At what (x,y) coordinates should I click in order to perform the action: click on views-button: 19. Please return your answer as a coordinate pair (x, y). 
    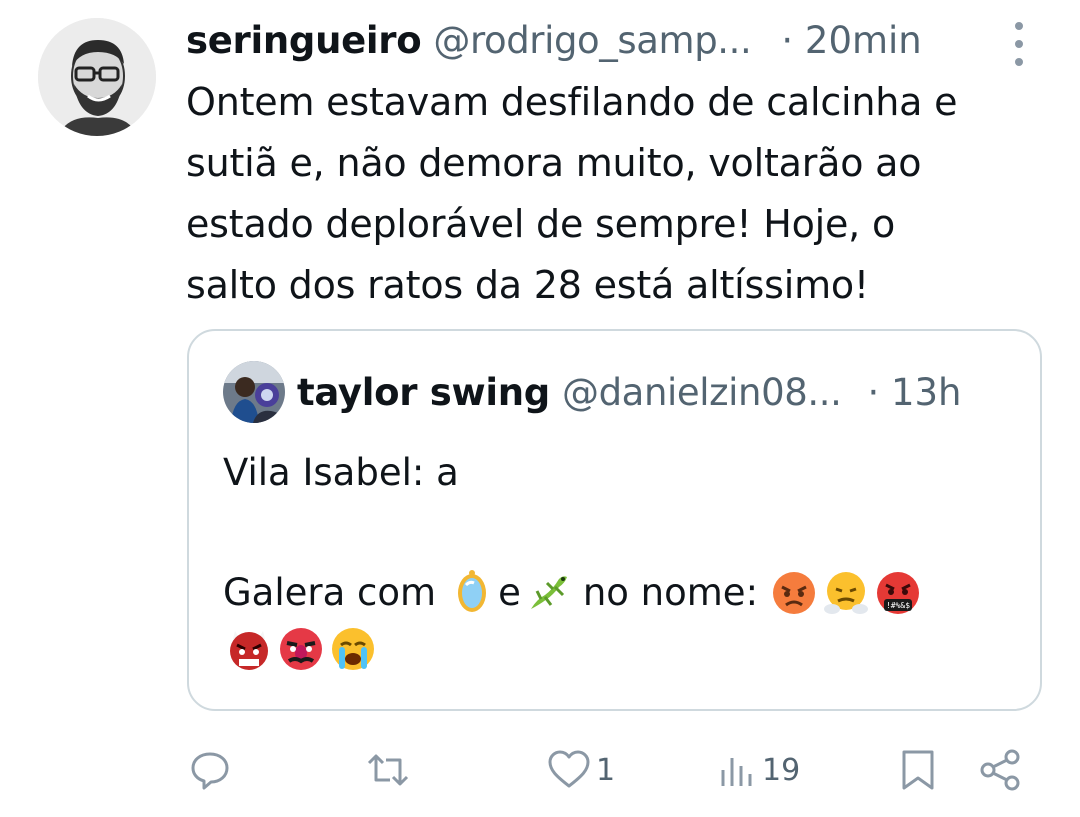
    Looking at the image, I should click on (759, 770).